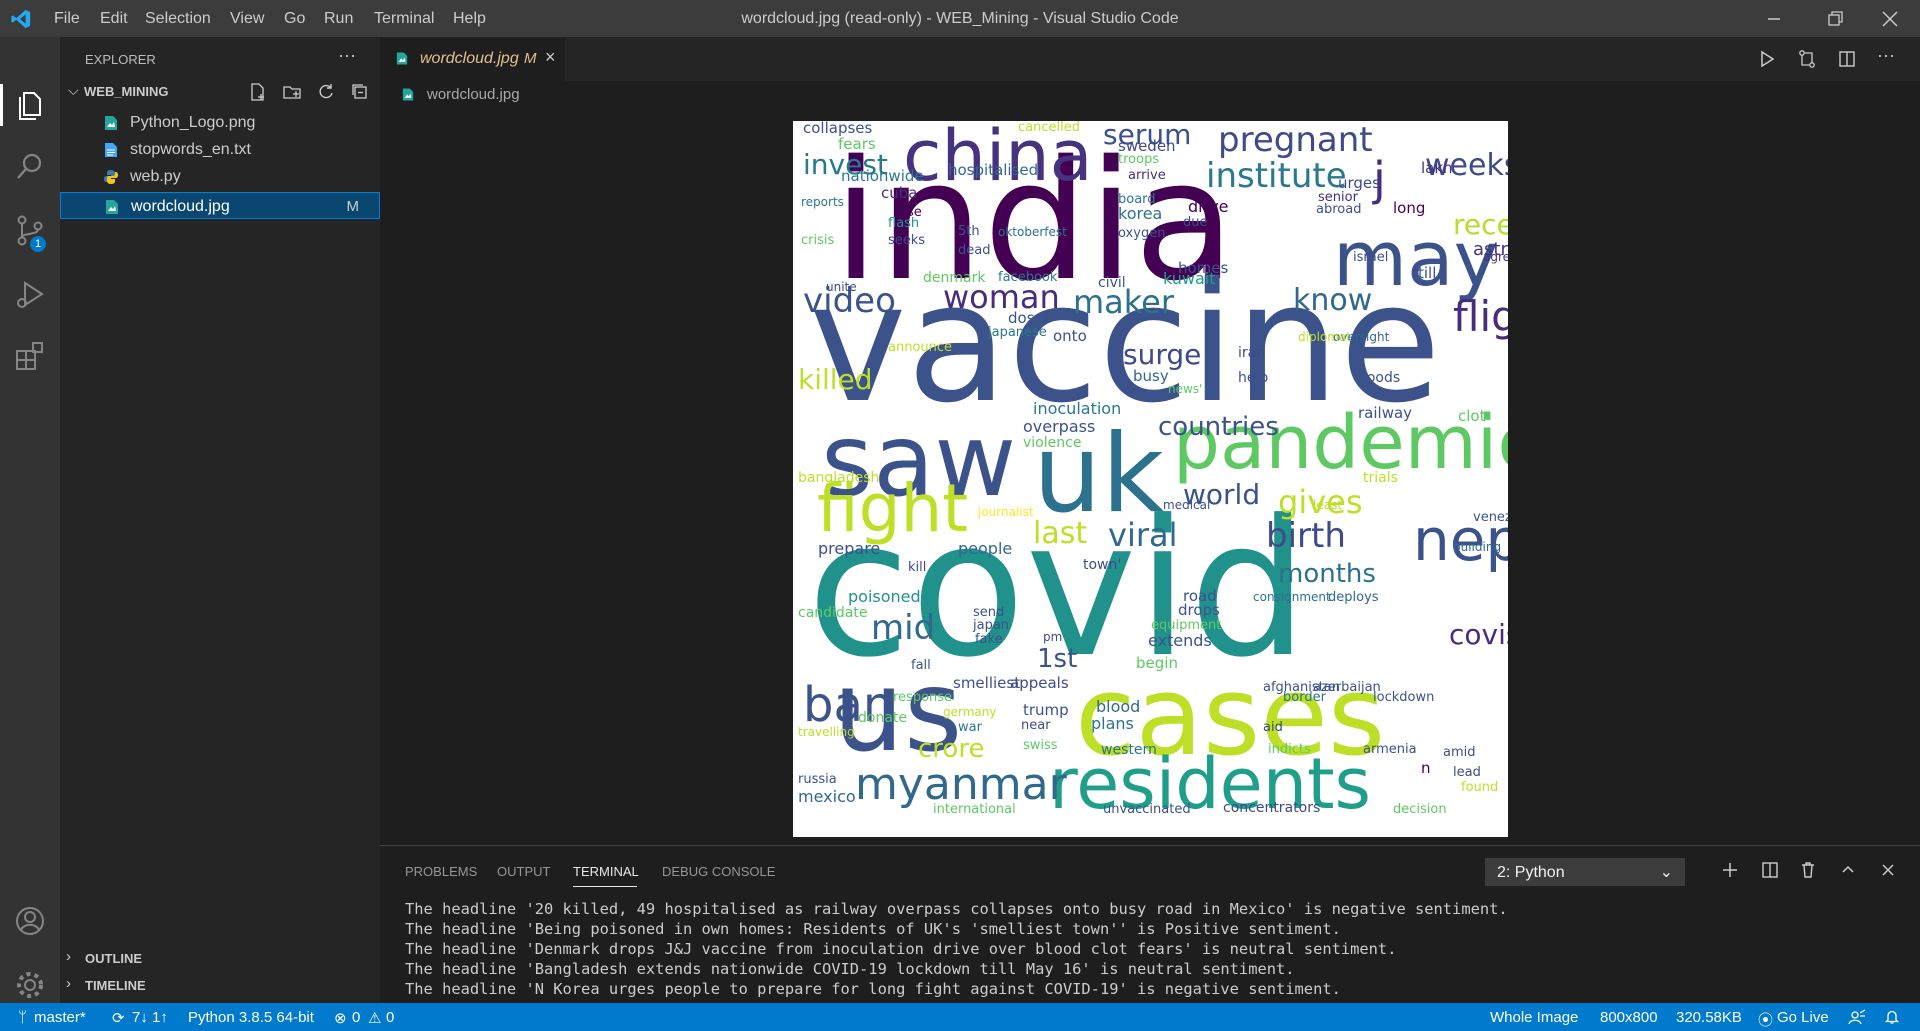 This screenshot has height=1031, width=1920. Describe the element at coordinates (1730, 870) in the screenshot. I see `new-terminal-icon` at that location.